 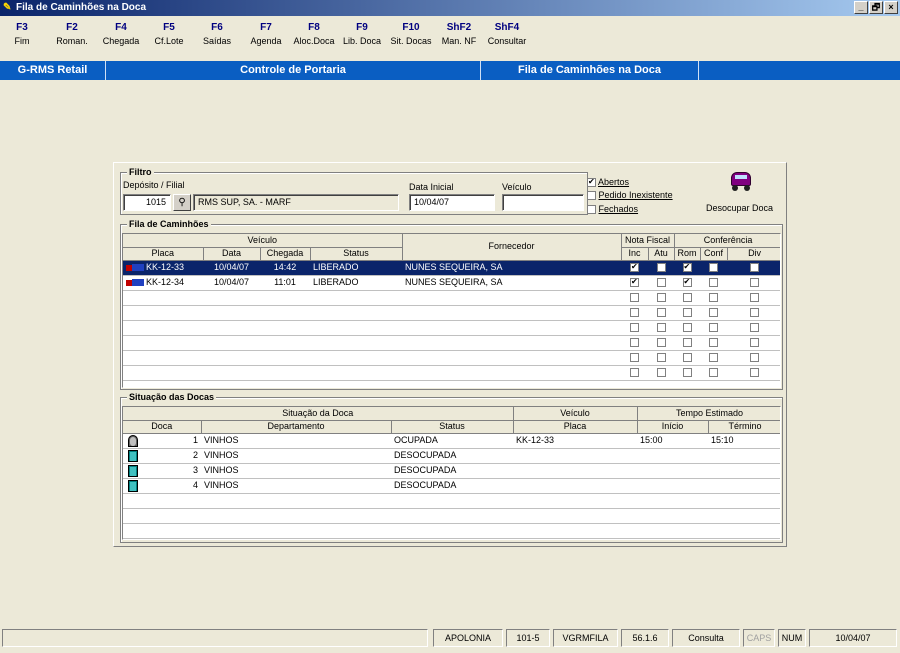 I want to click on desocupar-doca-button, so click(x=741, y=180).